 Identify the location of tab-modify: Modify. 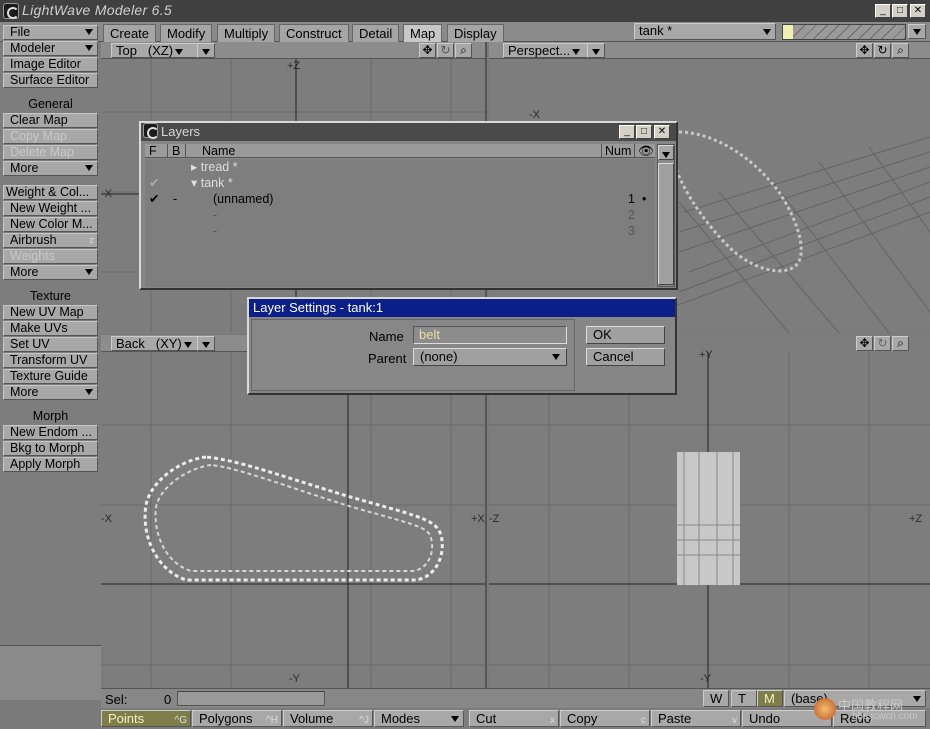
(186, 33).